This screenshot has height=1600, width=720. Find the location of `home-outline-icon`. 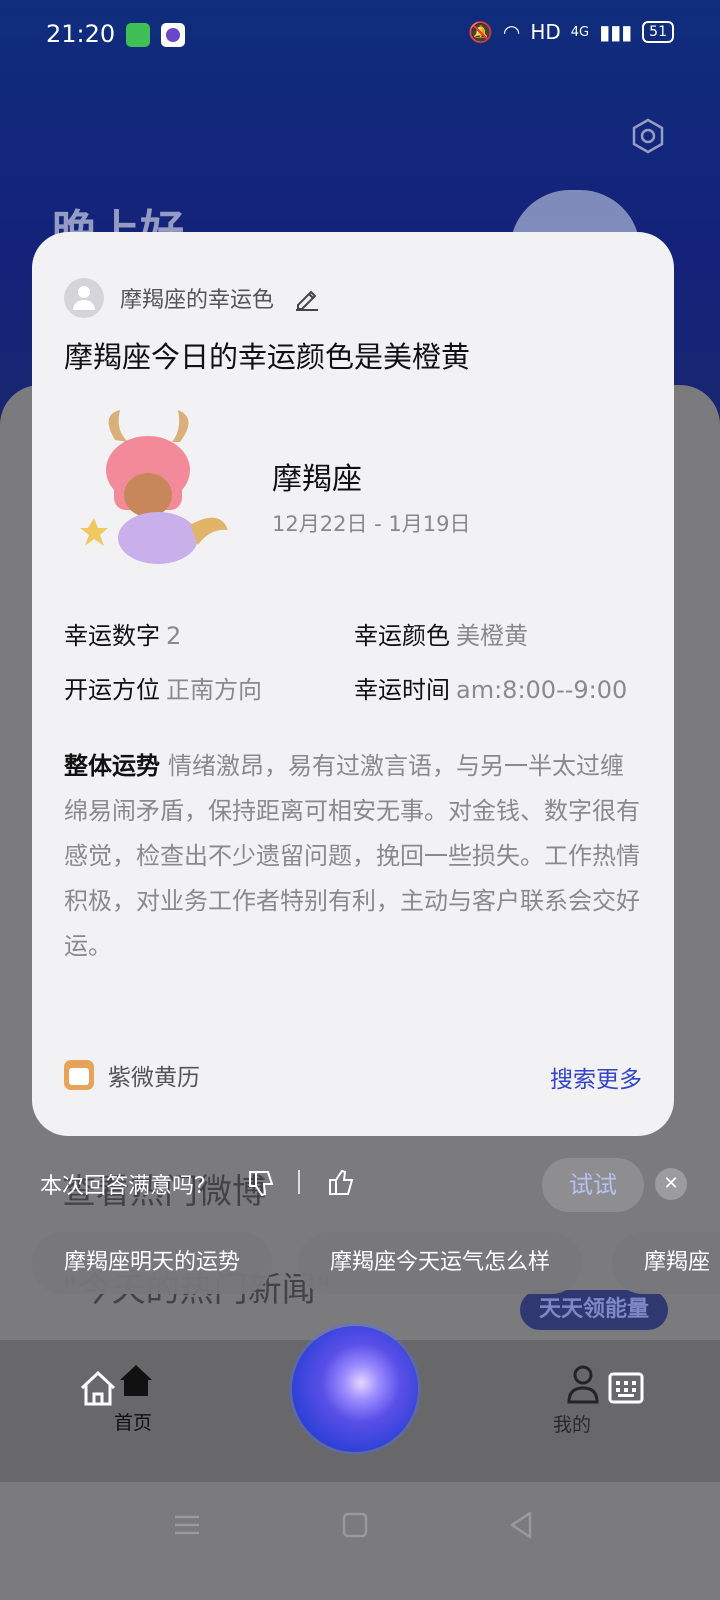

home-outline-icon is located at coordinates (98, 1388).